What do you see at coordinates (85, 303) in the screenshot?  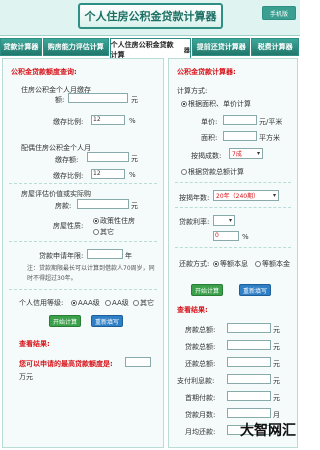 I see `credit-aaa-option: AAA级` at bounding box center [85, 303].